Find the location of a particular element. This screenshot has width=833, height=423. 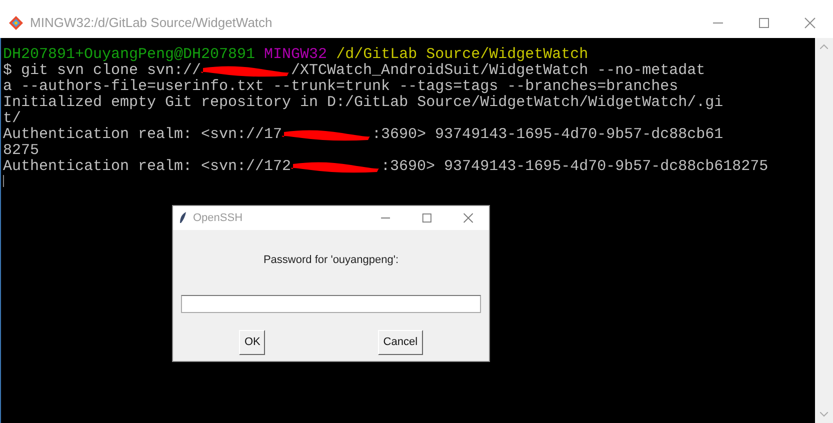

terminal-line: $ git svn clone svn:// is located at coordinates (102, 71).